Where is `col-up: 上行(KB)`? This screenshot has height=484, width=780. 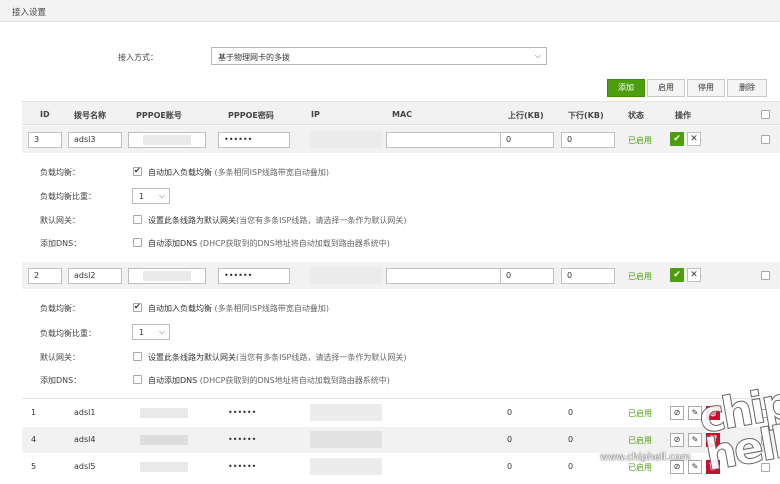 col-up: 上行(KB) is located at coordinates (526, 115).